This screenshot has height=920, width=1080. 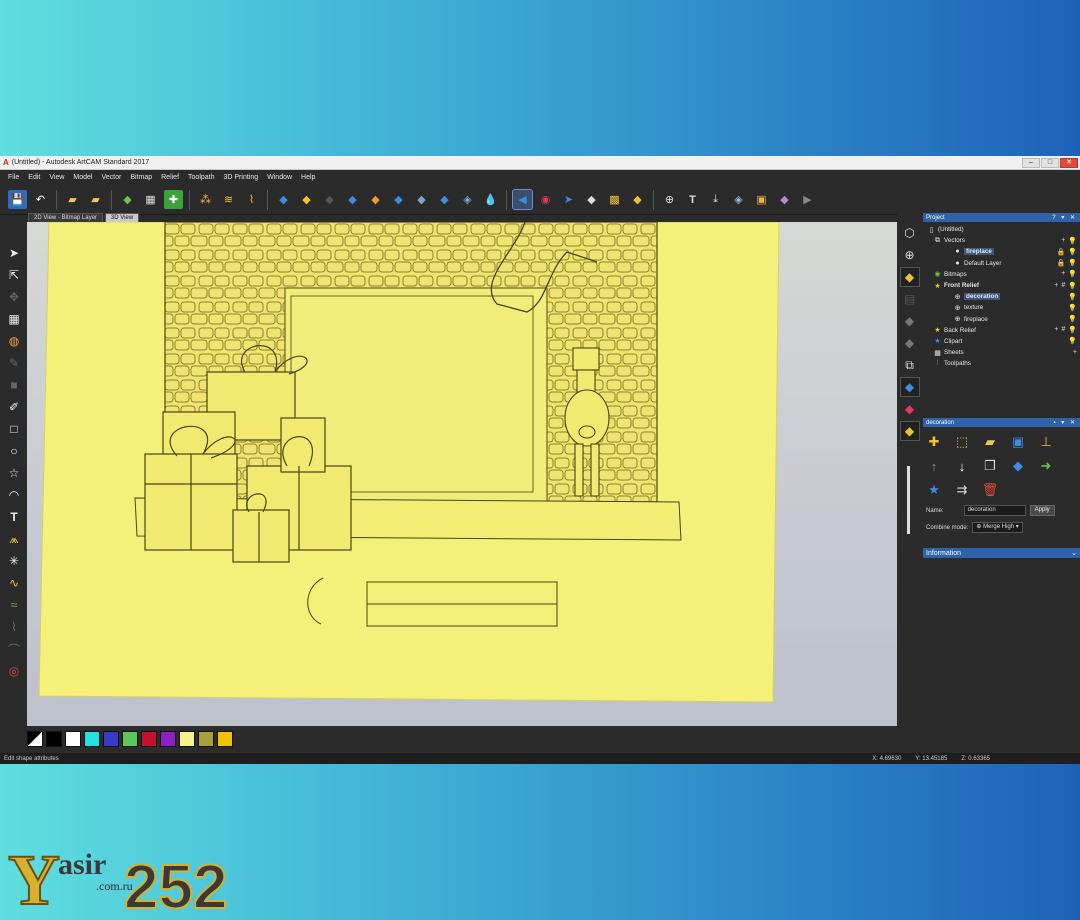 What do you see at coordinates (173, 199) in the screenshot?
I see `add-model-icon: ✚` at bounding box center [173, 199].